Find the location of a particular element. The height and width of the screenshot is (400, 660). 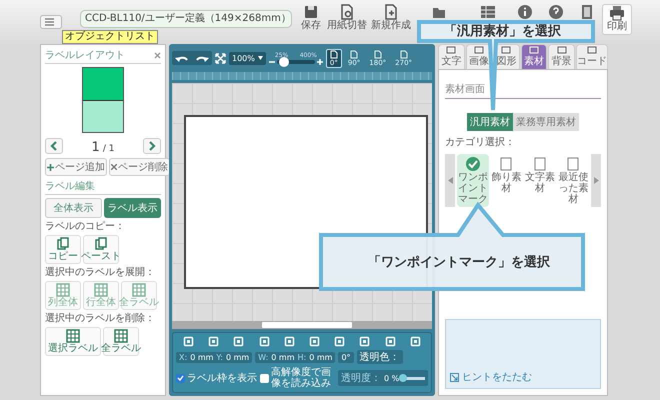

callout-text: 「汎用素材」を選択 is located at coordinates (502, 31).